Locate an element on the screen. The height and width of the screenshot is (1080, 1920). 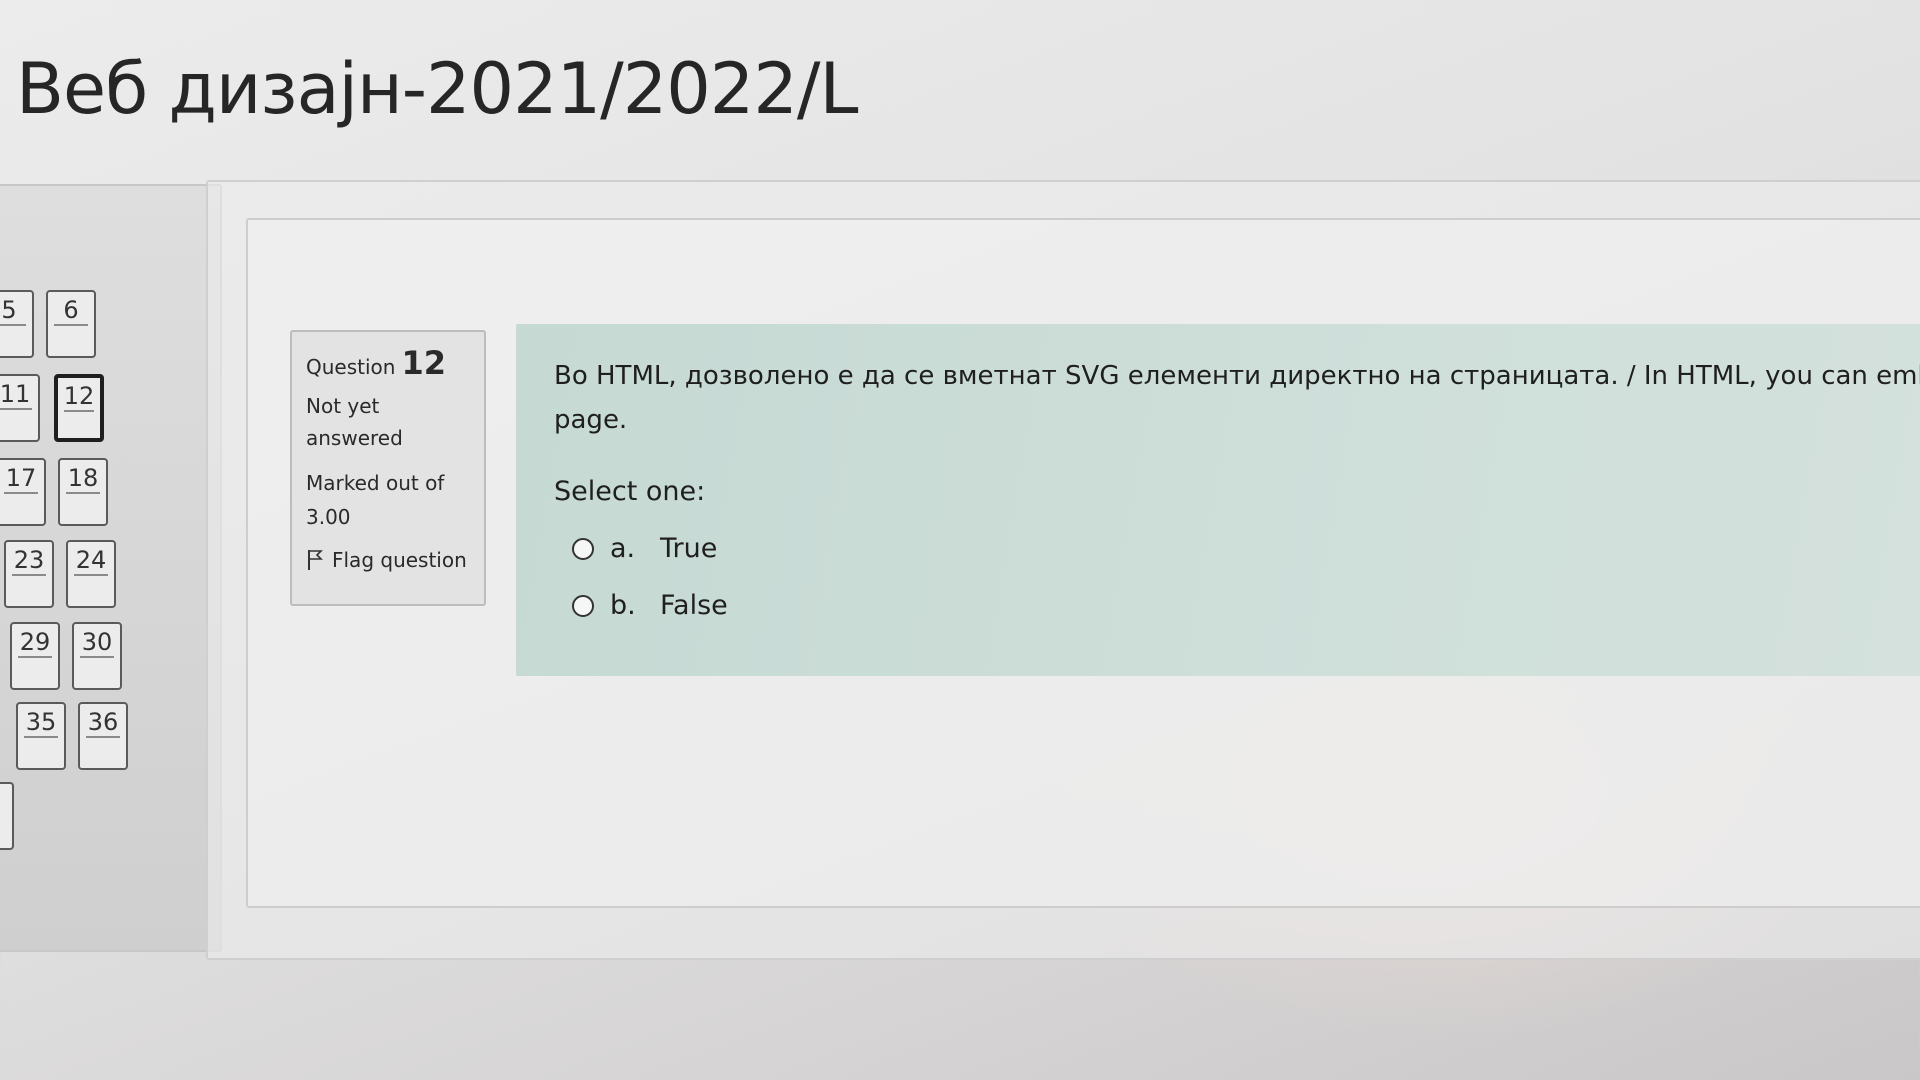
question-grade-line: 3.00 is located at coordinates (328, 517).